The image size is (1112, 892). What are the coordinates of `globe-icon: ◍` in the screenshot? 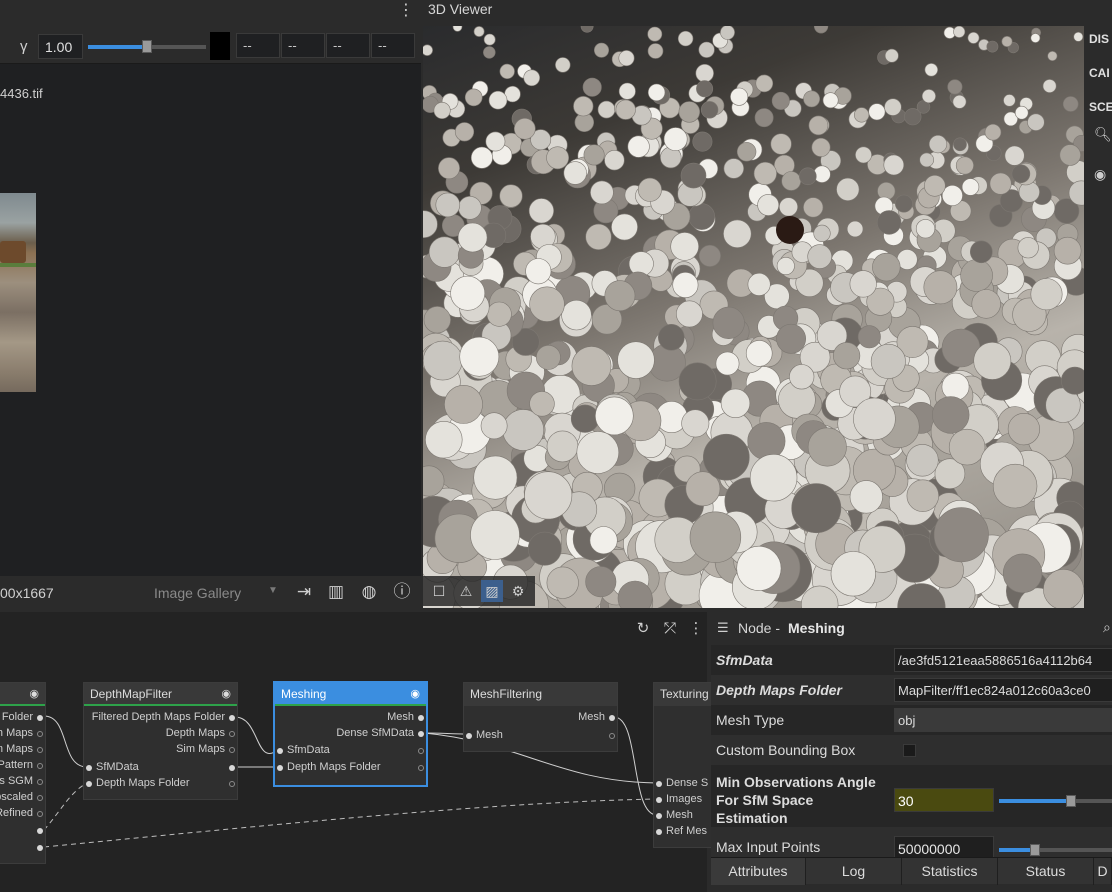 It's located at (369, 592).